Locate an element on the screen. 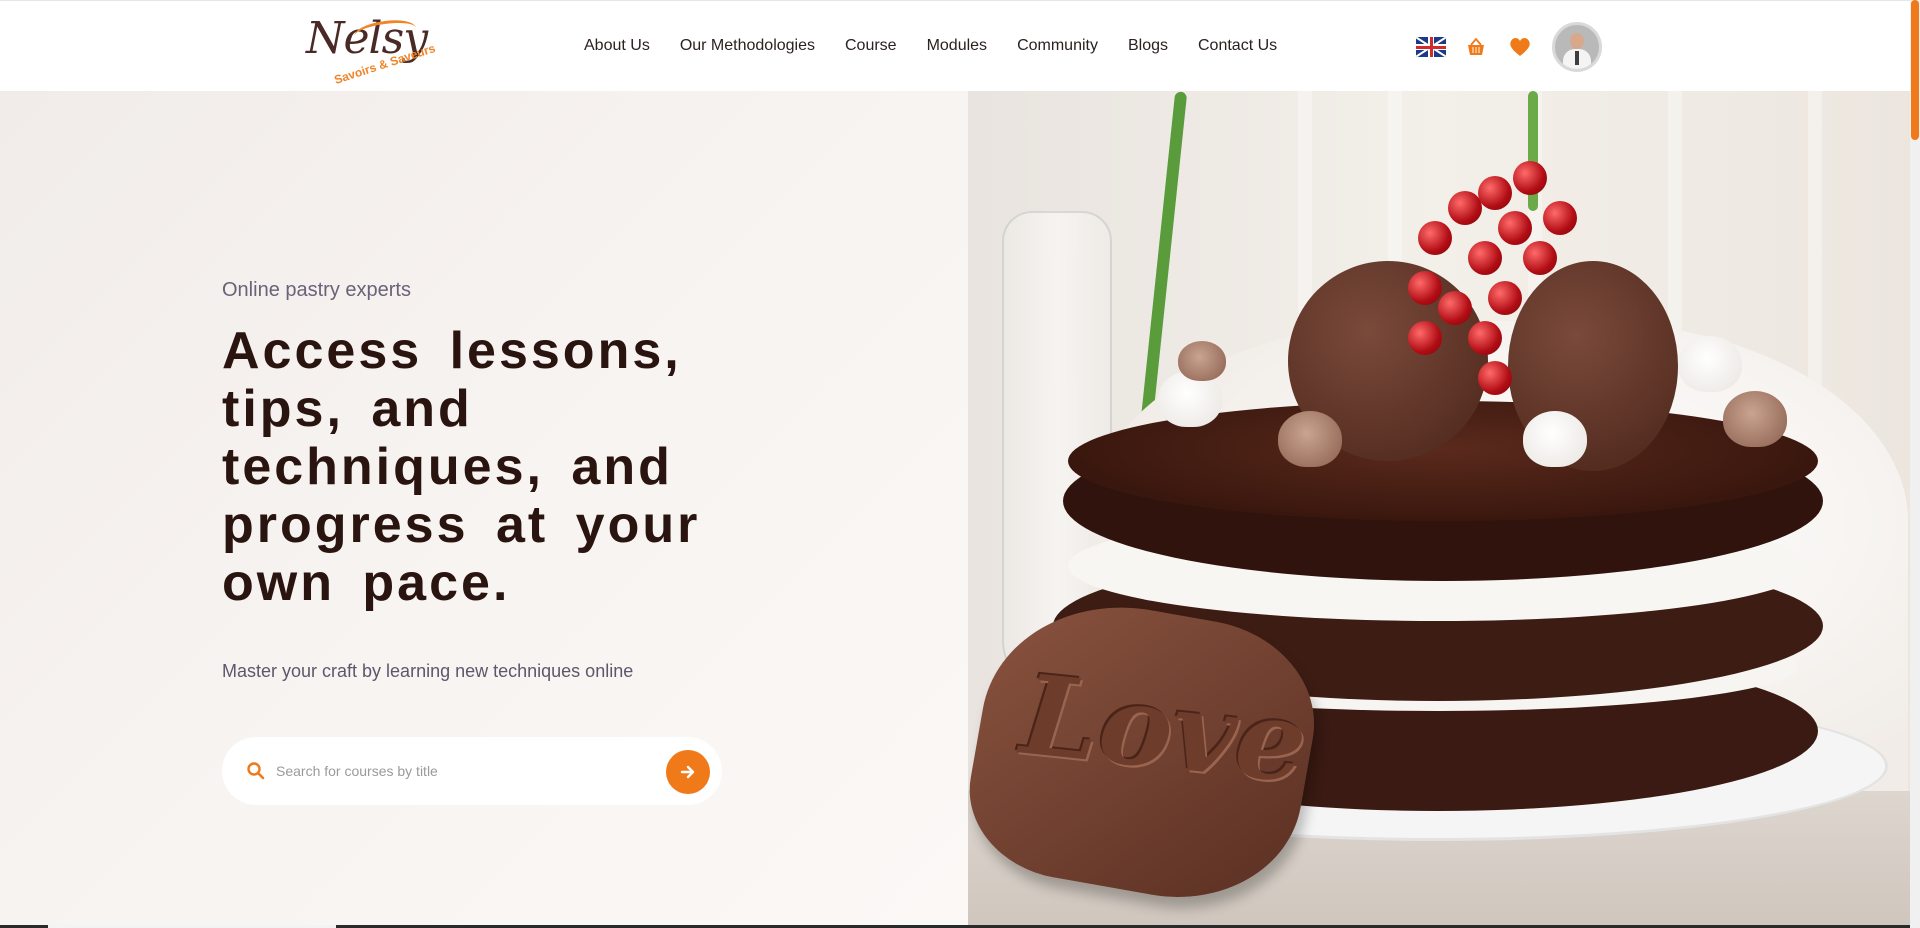  search-input is located at coordinates (471, 771).